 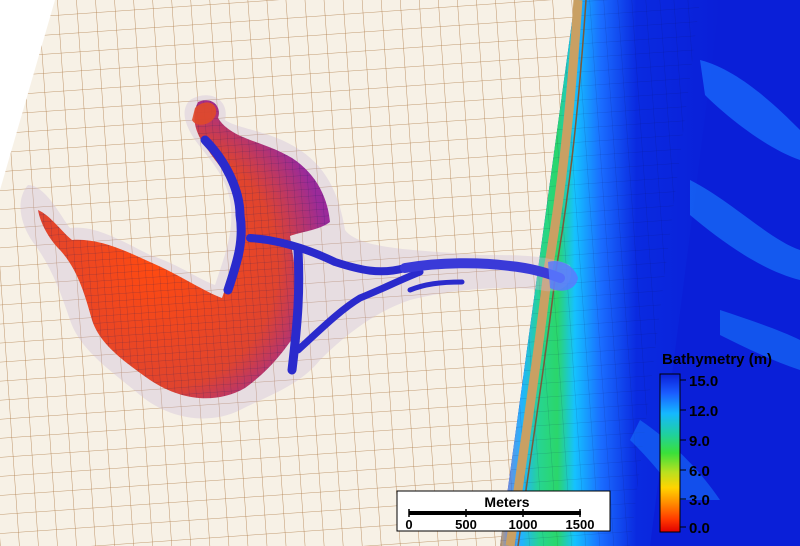 I want to click on legend-colorbar, so click(x=670, y=453).